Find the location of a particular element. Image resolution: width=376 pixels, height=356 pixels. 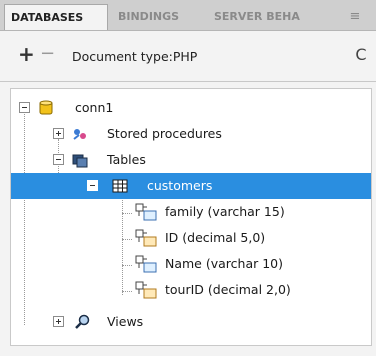

panel-tab-bar: DATABASES BINDINGS SERVER BEHA ≡ is located at coordinates (188, 15).